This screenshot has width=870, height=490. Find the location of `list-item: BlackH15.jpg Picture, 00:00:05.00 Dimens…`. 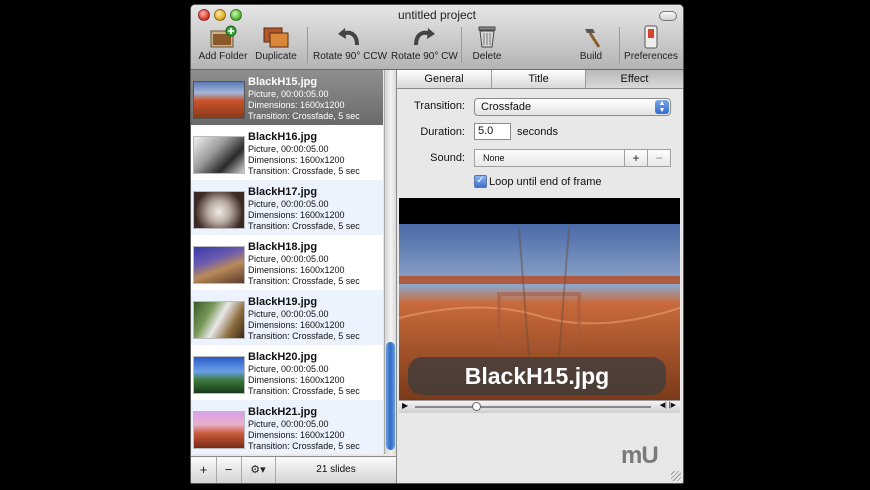

list-item: BlackH15.jpg Picture, 00:00:05.00 Dimens… is located at coordinates (287, 97).